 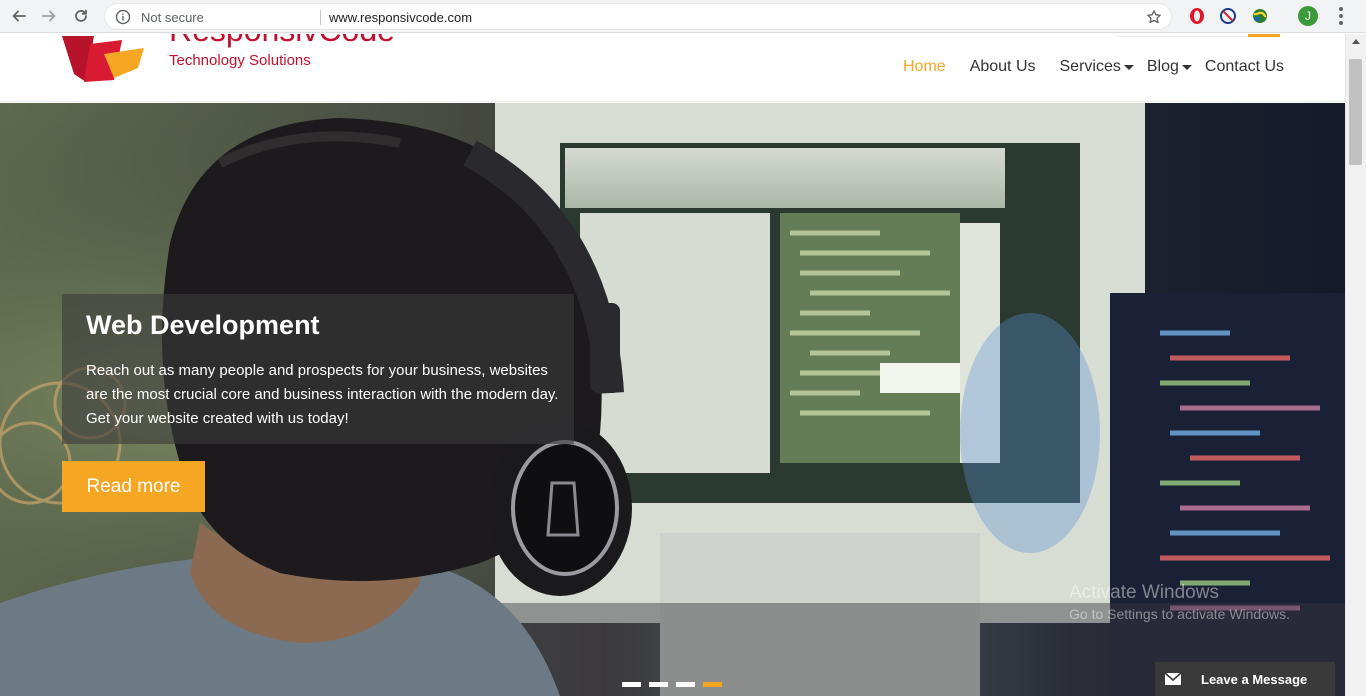 I want to click on watermark-title: Activate Windows, so click(x=1144, y=592).